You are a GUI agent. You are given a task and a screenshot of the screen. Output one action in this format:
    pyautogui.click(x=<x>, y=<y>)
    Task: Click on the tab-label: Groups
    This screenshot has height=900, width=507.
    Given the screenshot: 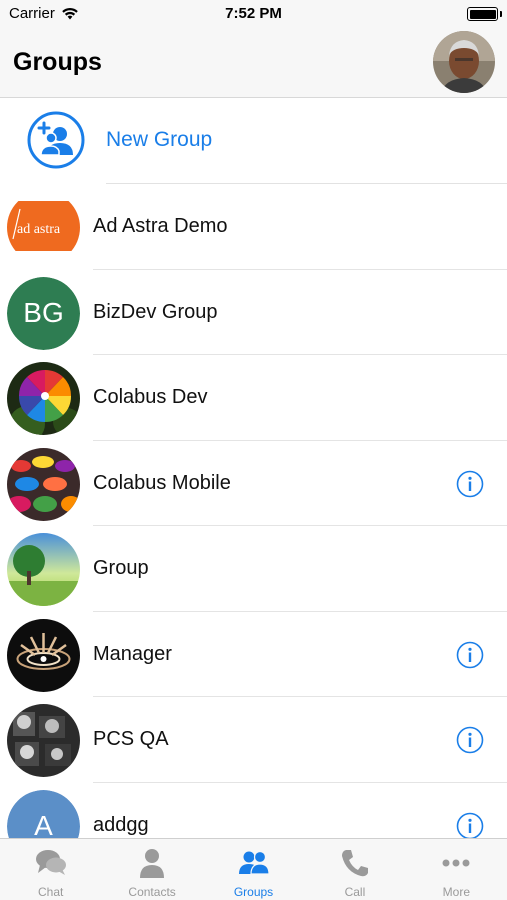 What is the action you would take?
    pyautogui.click(x=253, y=892)
    